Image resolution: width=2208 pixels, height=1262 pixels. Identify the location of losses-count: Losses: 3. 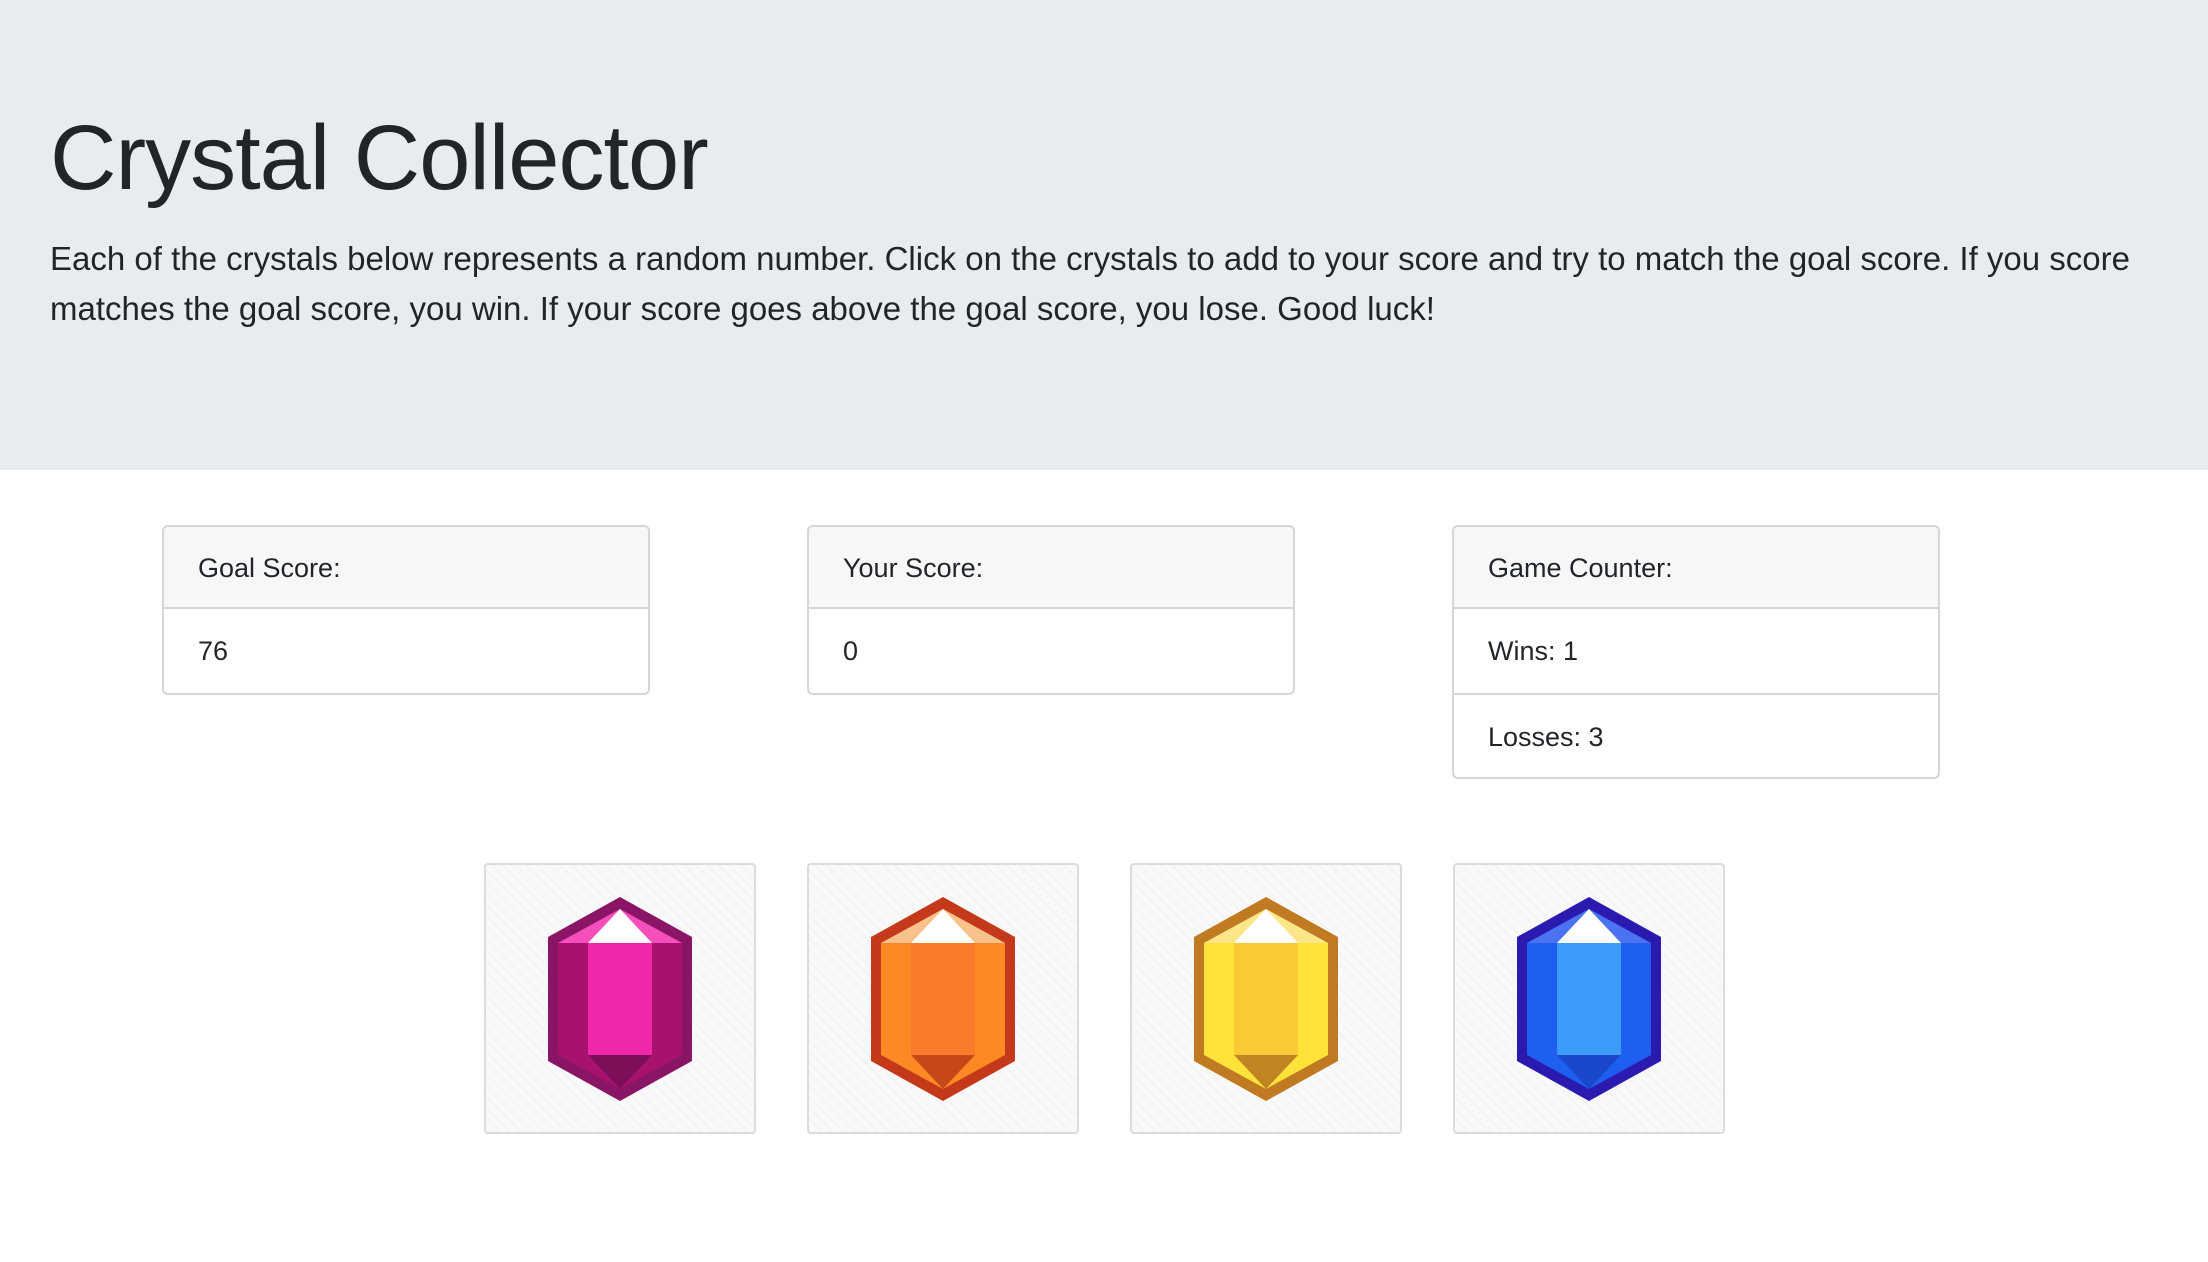
(1696, 735).